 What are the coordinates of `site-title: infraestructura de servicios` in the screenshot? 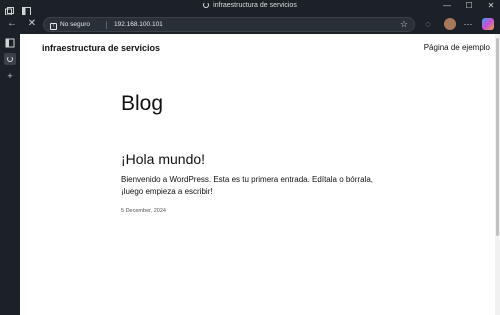 It's located at (101, 48).